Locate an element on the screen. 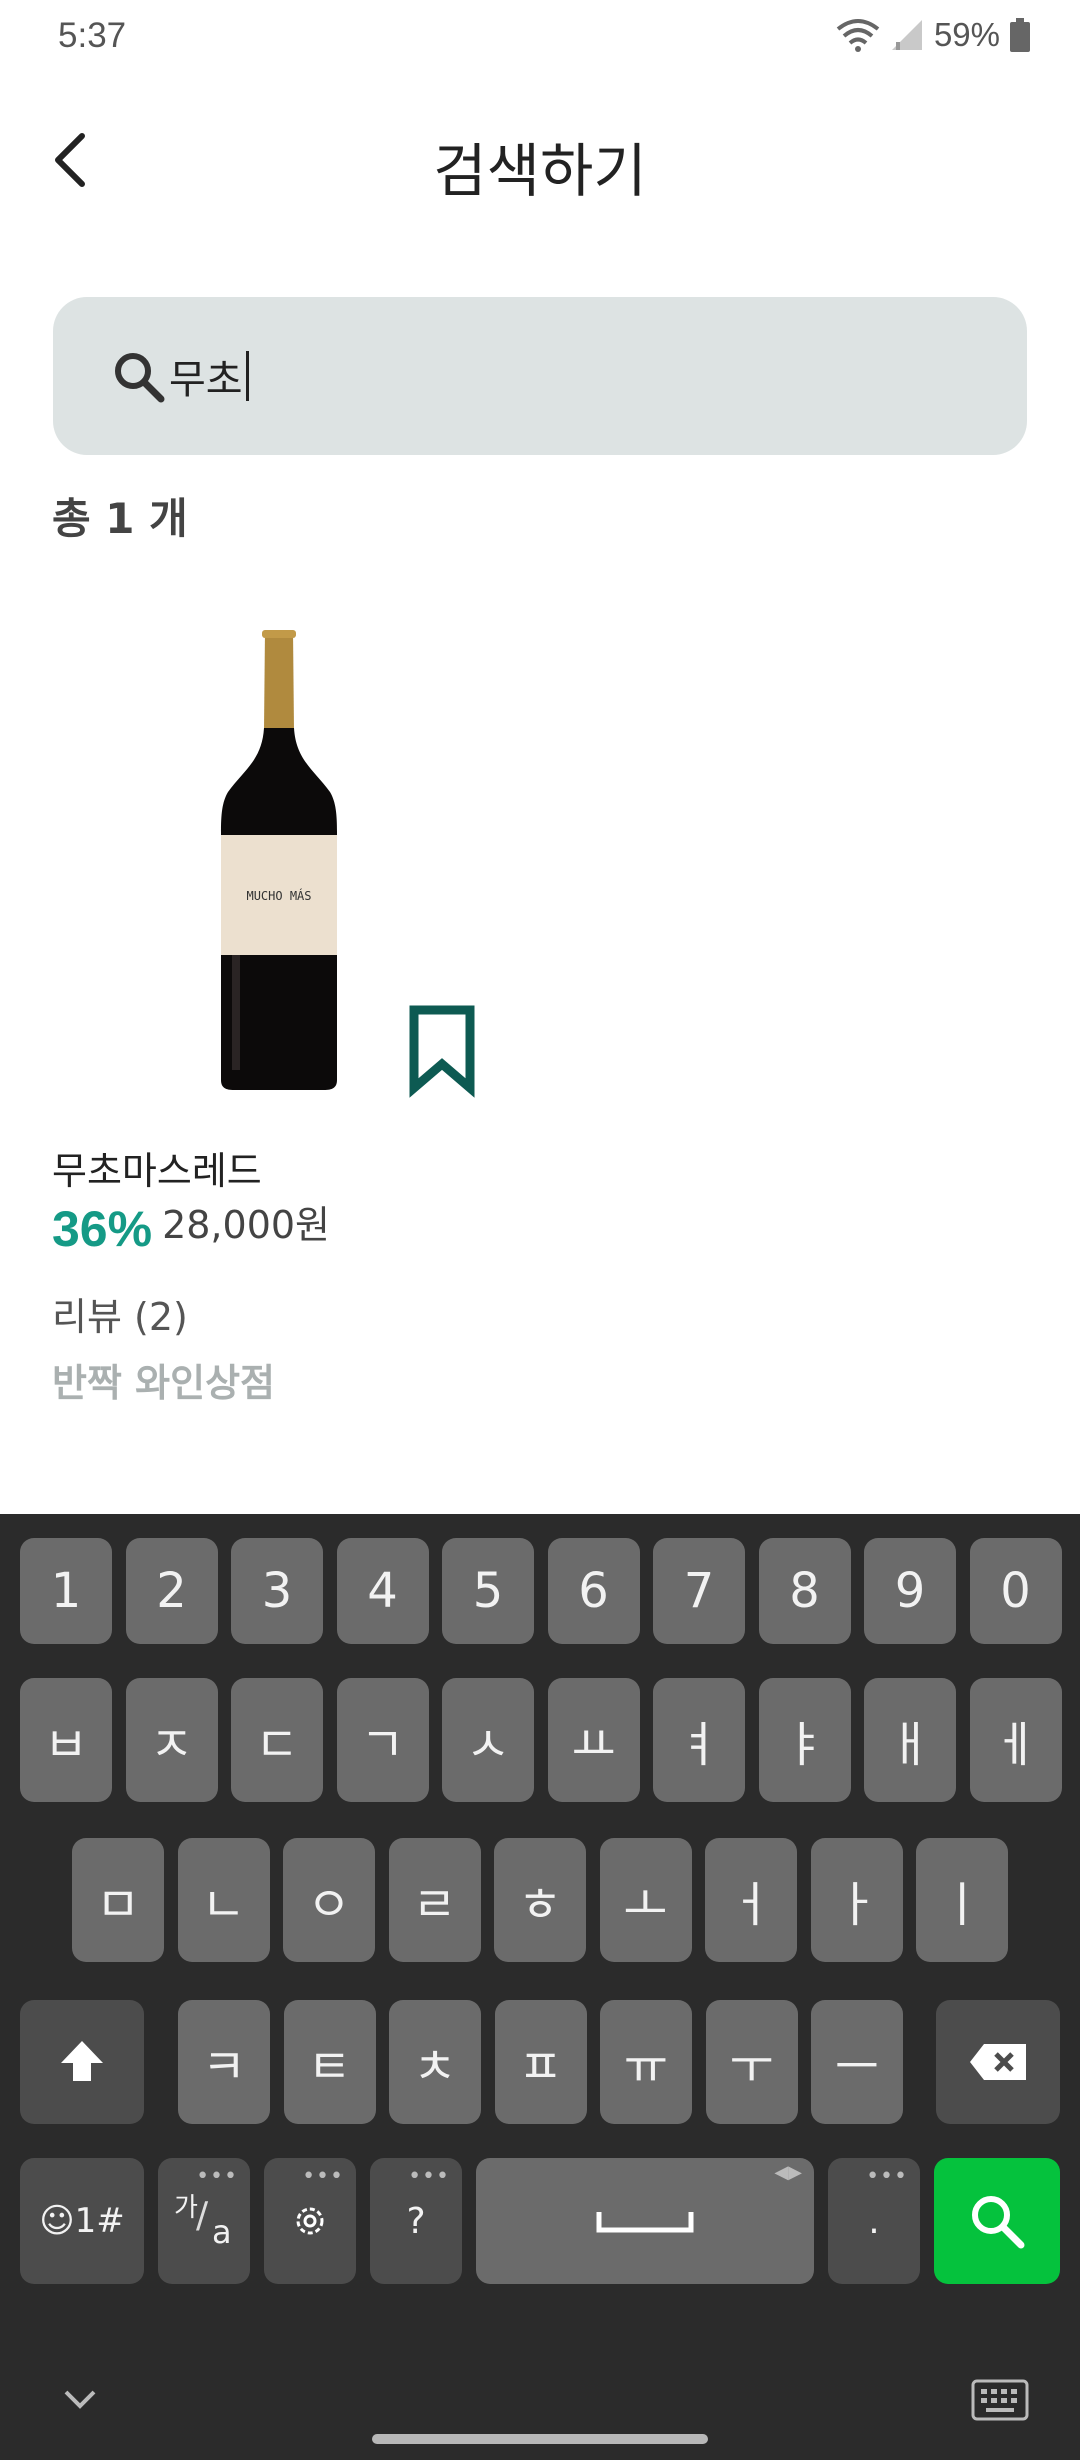 This screenshot has width=1080, height=2460. key-ㅂ: ㅂ is located at coordinates (66, 1740).